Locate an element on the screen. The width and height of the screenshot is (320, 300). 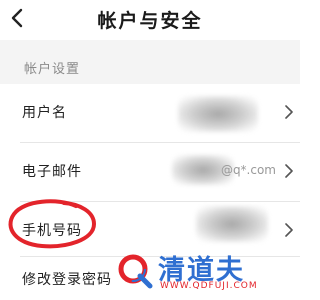
page-title: 帐户与安全 is located at coordinates (150, 21).